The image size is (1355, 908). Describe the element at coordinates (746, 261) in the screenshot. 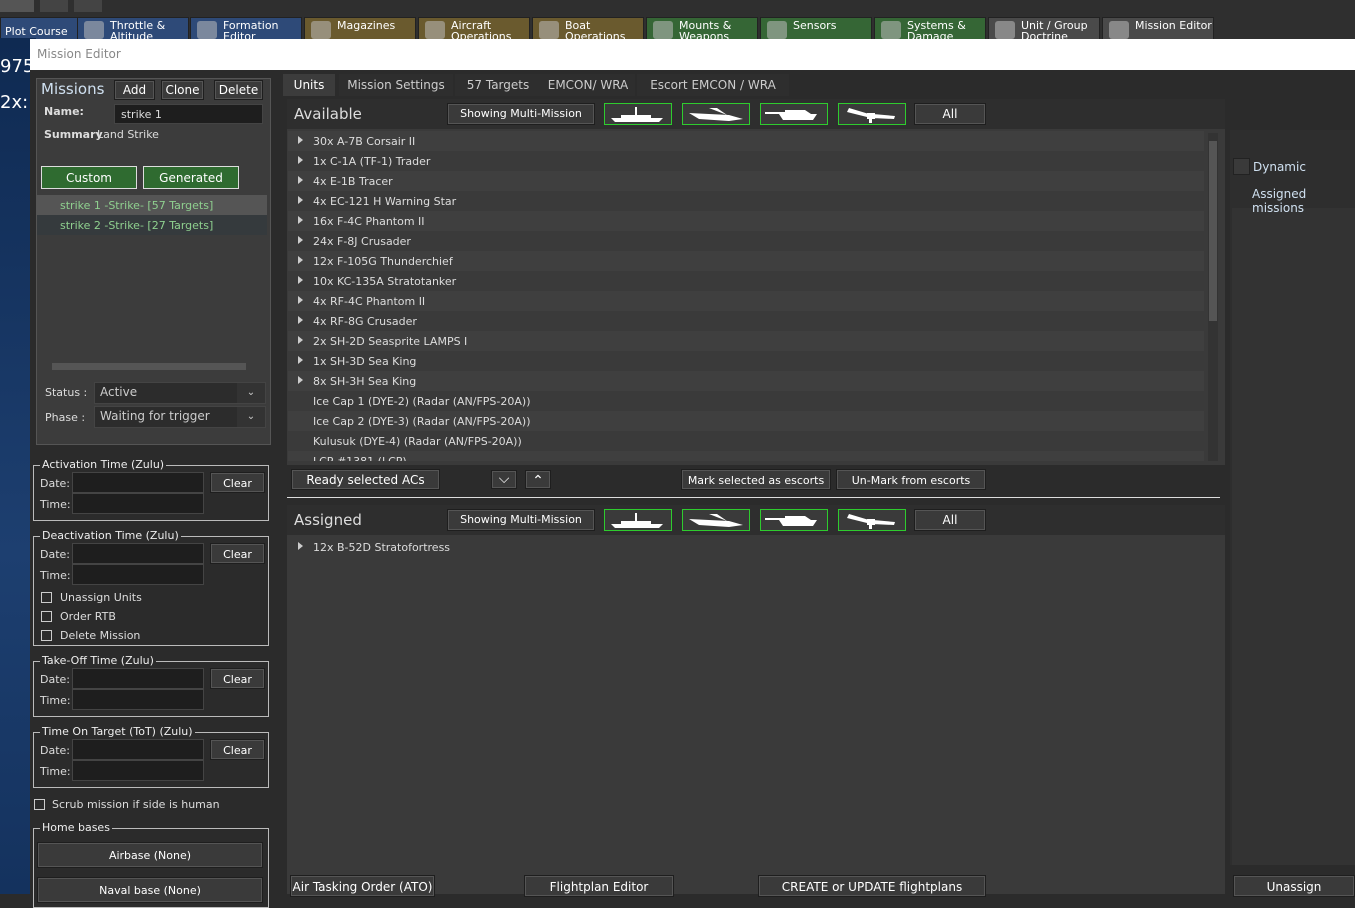

I see `available-unit-row: 12x F-105G Thunderchief` at that location.